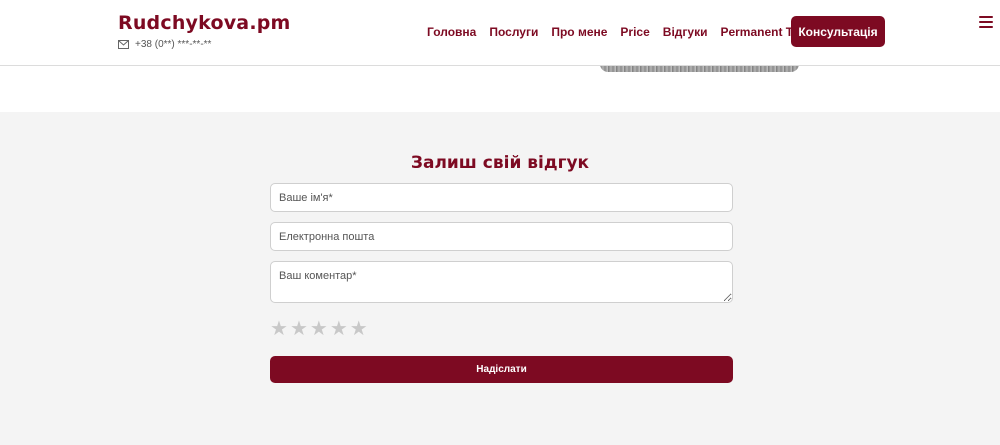 The image size is (1000, 445). Describe the element at coordinates (685, 32) in the screenshot. I see `nav-reviews: Відгуки` at that location.